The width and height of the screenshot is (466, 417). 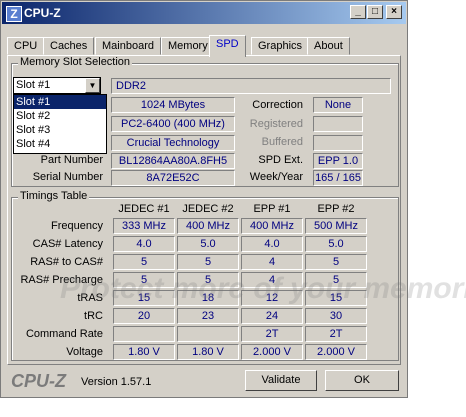 What do you see at coordinates (26, 46) in the screenshot?
I see `tab-cpu: CPU` at bounding box center [26, 46].